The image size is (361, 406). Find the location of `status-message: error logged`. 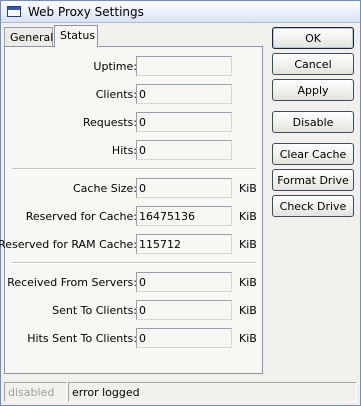

status-message: error logged is located at coordinates (212, 392).